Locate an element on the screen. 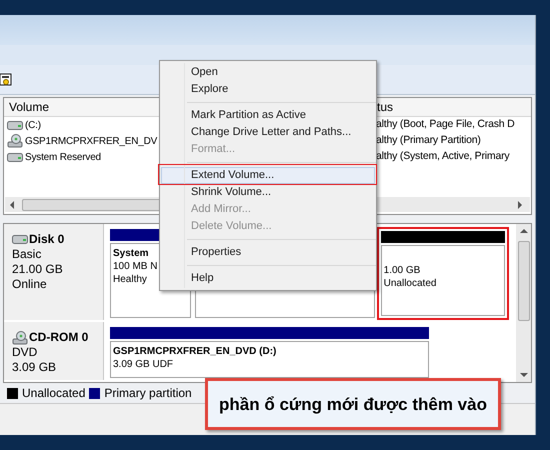 The height and width of the screenshot is (450, 550). volume-name: System Reserved is located at coordinates (63, 157).